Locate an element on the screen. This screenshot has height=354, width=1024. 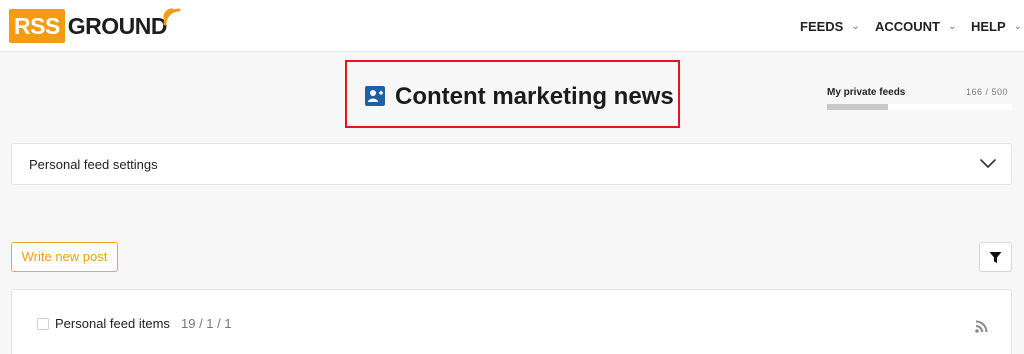
page-title: Content marketing news is located at coordinates (534, 96).